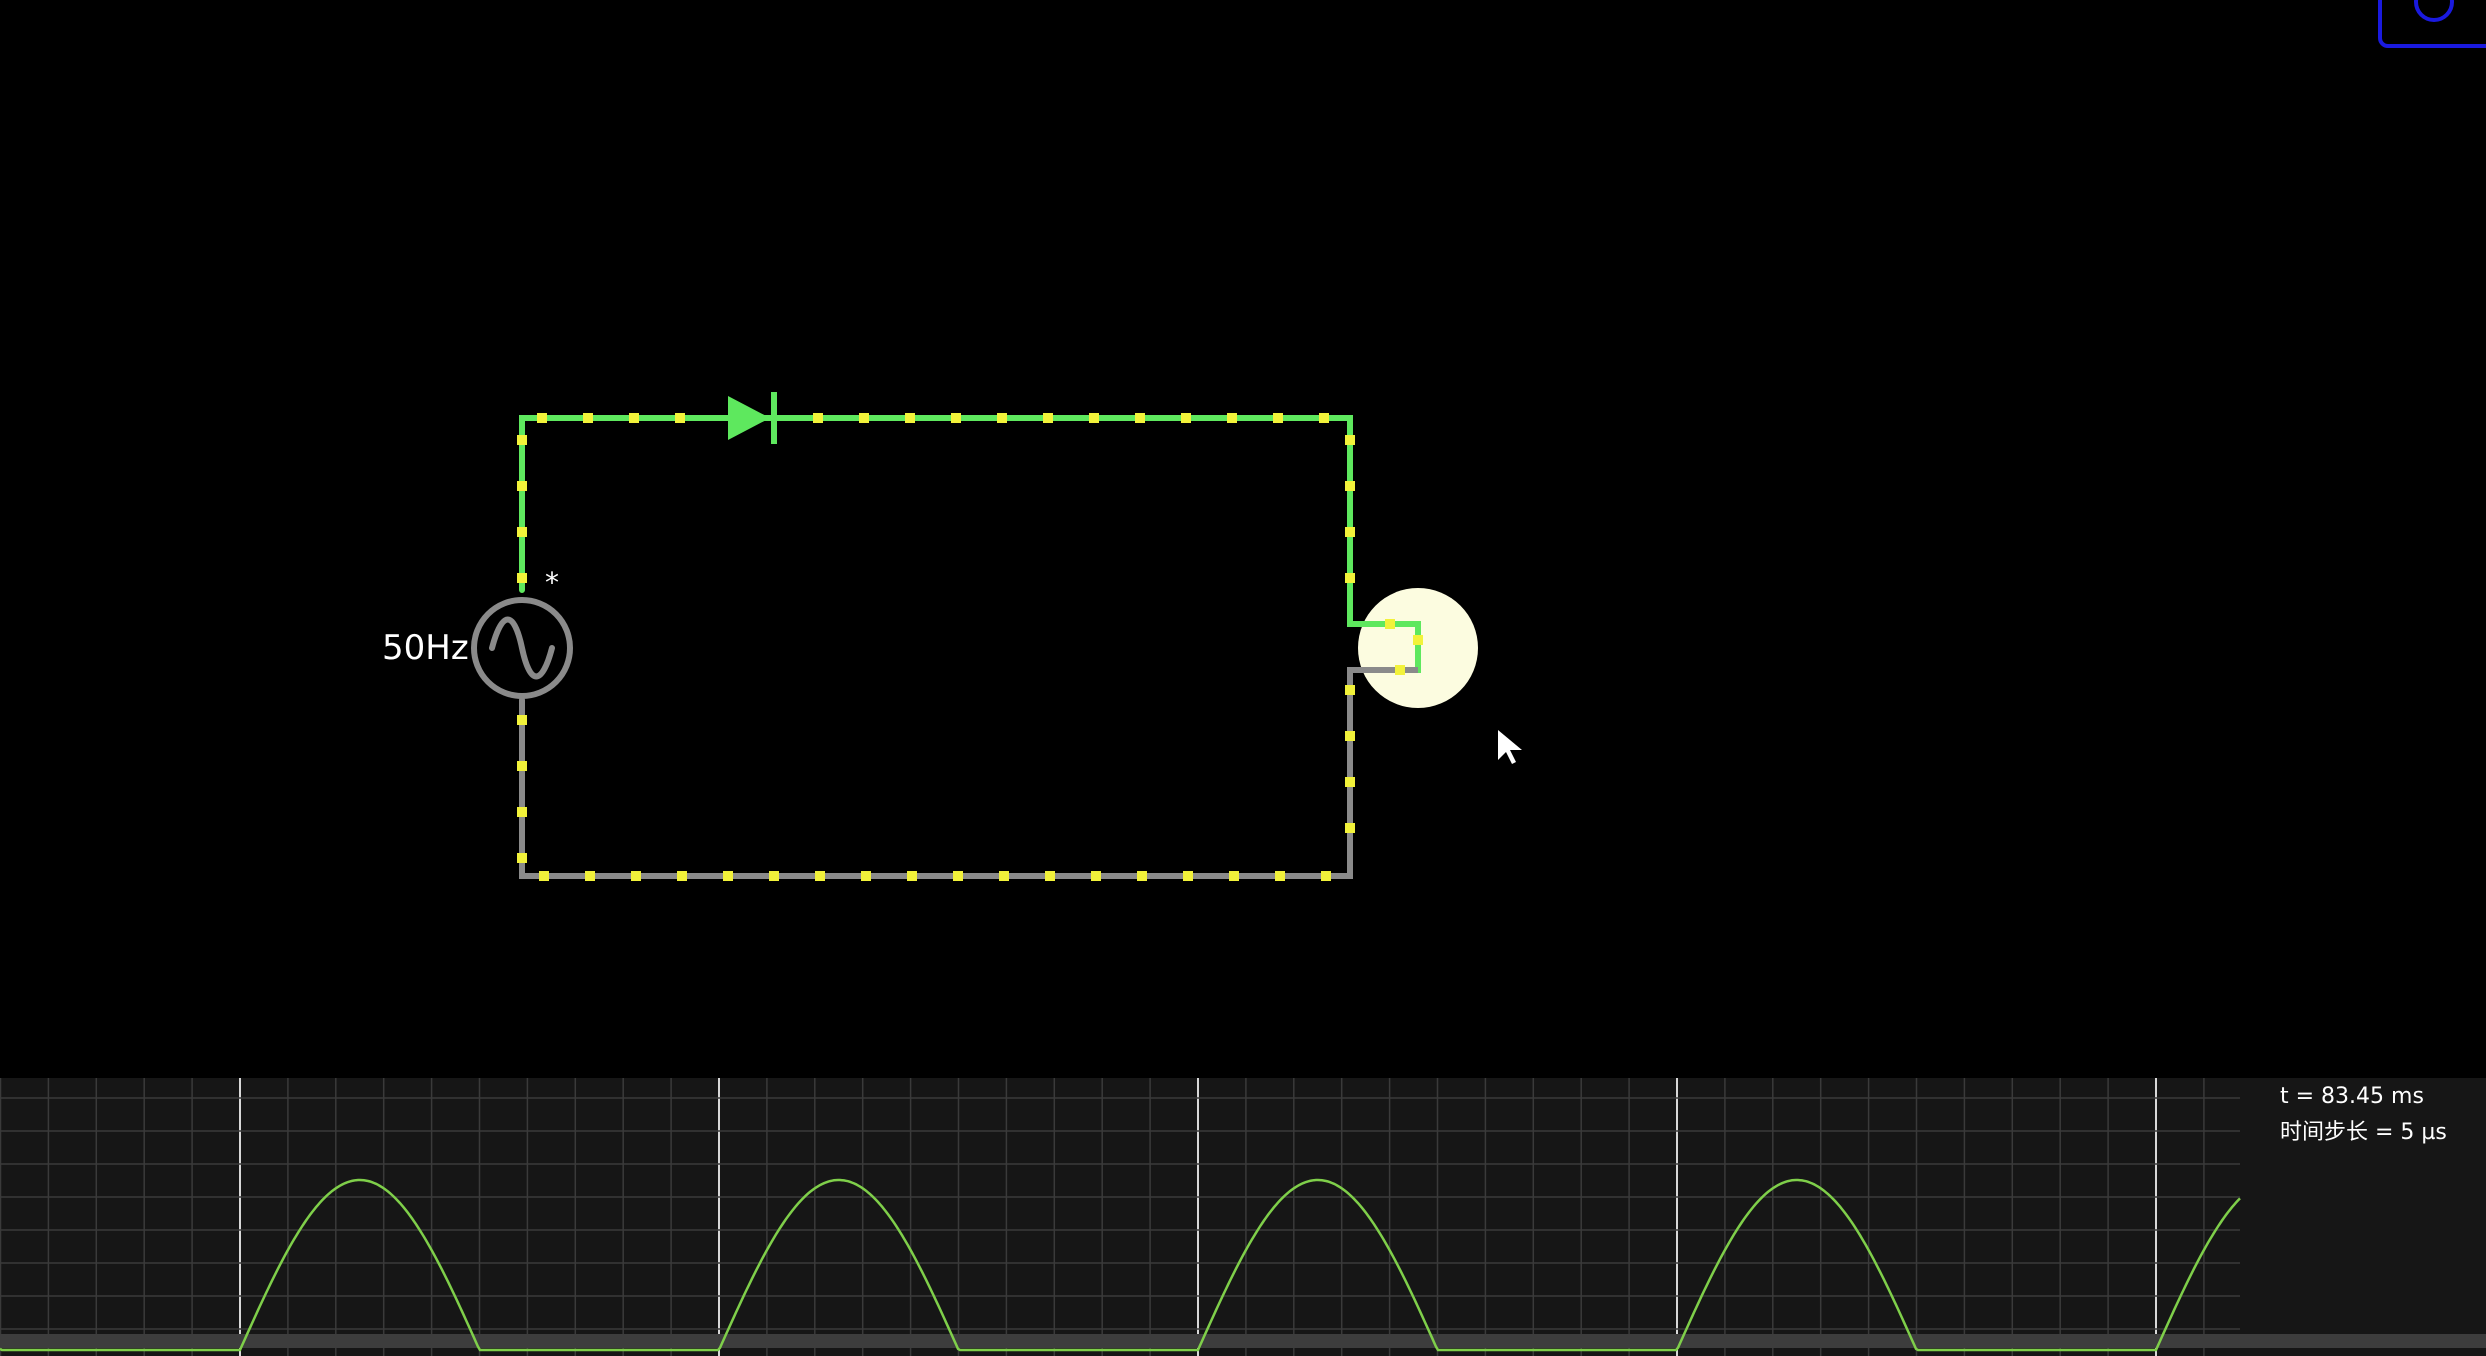 The image size is (2486, 1356). Describe the element at coordinates (2352, 1096) in the screenshot. I see `scope-time-label: t = 83.45 ms` at that location.